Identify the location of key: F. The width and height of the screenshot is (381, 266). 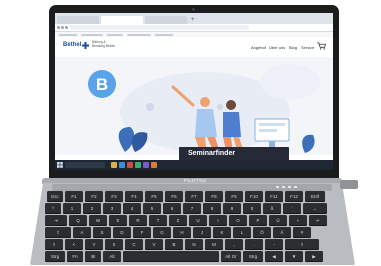
(142, 232).